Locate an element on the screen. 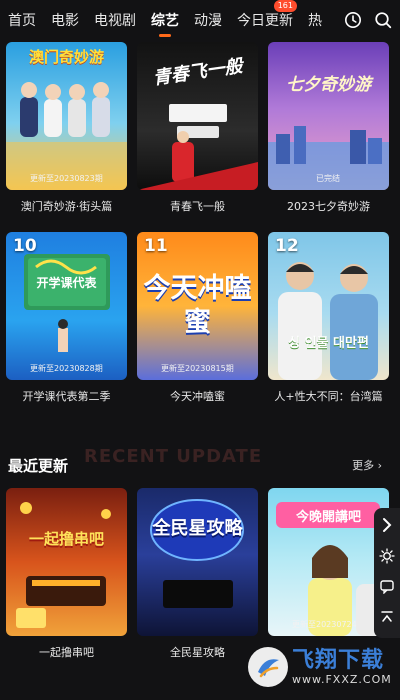  top-nav: 首页 电影 电视剧 综艺 动漫 今日更新 161 热 is located at coordinates (200, 20).